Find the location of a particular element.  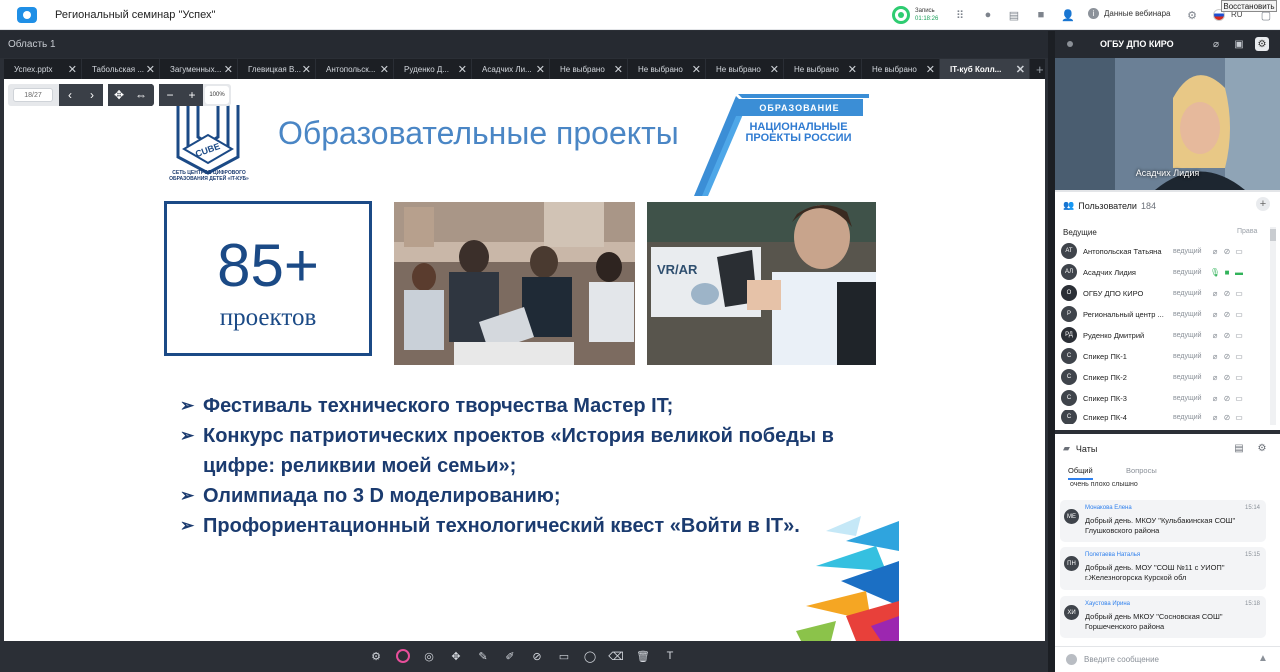

fit-width-icon: ⇔ is located at coordinates (141, 95).